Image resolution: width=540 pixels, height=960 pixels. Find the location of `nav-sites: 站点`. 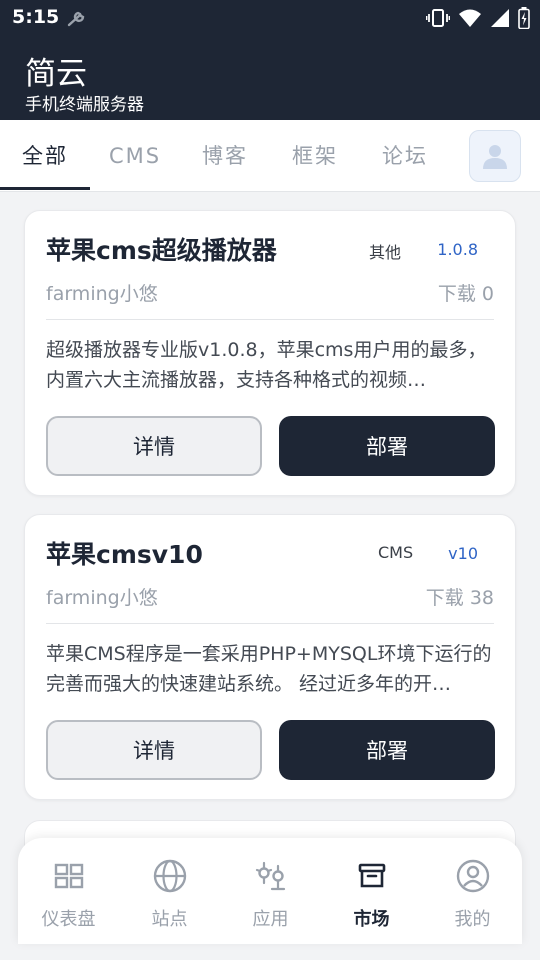

nav-sites: 站点 is located at coordinates (169, 891).